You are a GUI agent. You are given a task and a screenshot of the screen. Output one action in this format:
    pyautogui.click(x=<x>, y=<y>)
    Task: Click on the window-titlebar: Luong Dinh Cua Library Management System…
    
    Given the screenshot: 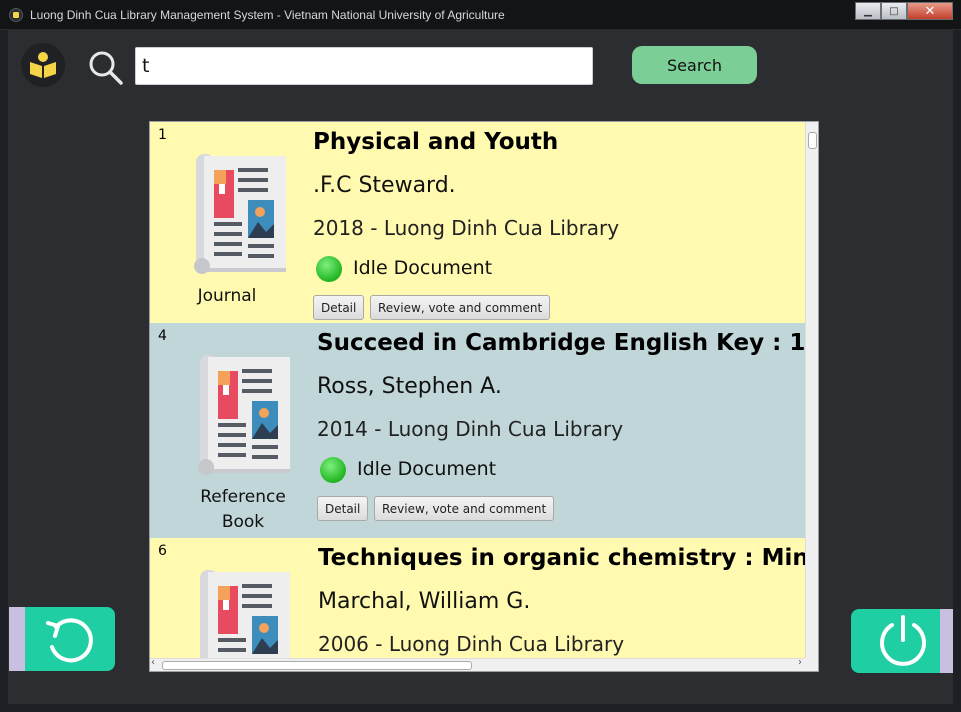 What is the action you would take?
    pyautogui.click(x=480, y=15)
    